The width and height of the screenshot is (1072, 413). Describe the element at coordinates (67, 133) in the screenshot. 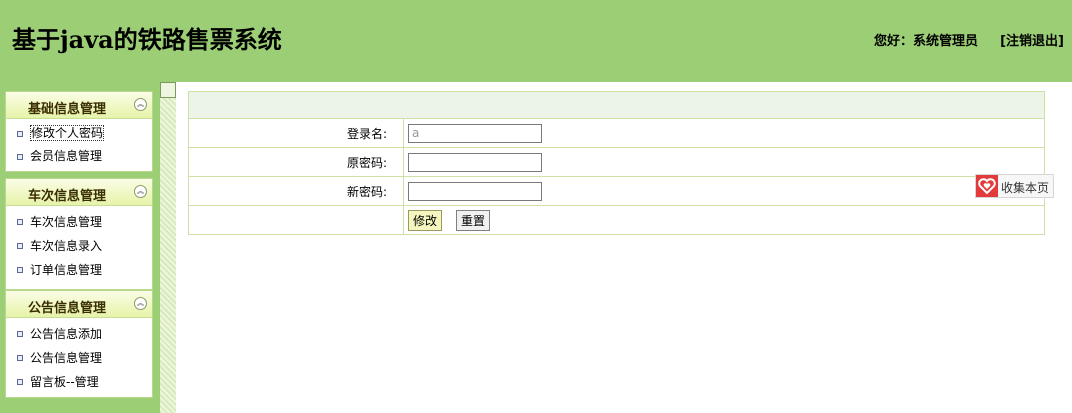

I see `sidebar-item-label: 修改个人密码` at that location.